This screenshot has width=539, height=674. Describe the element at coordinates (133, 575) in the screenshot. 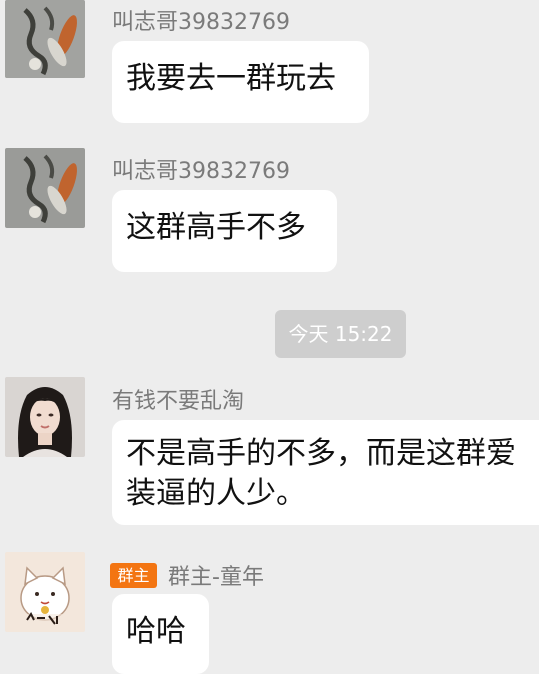

I see `group-owner-badge: 群主` at that location.